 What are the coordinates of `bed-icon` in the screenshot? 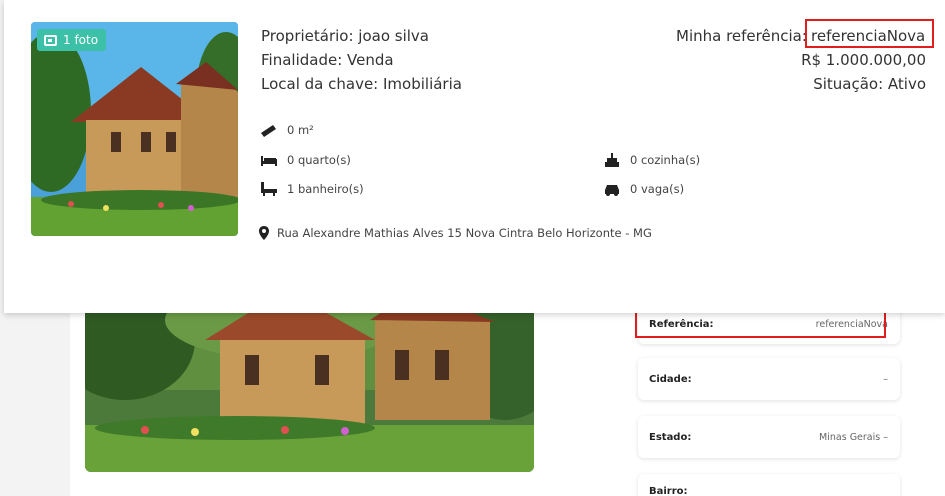 It's located at (269, 161).